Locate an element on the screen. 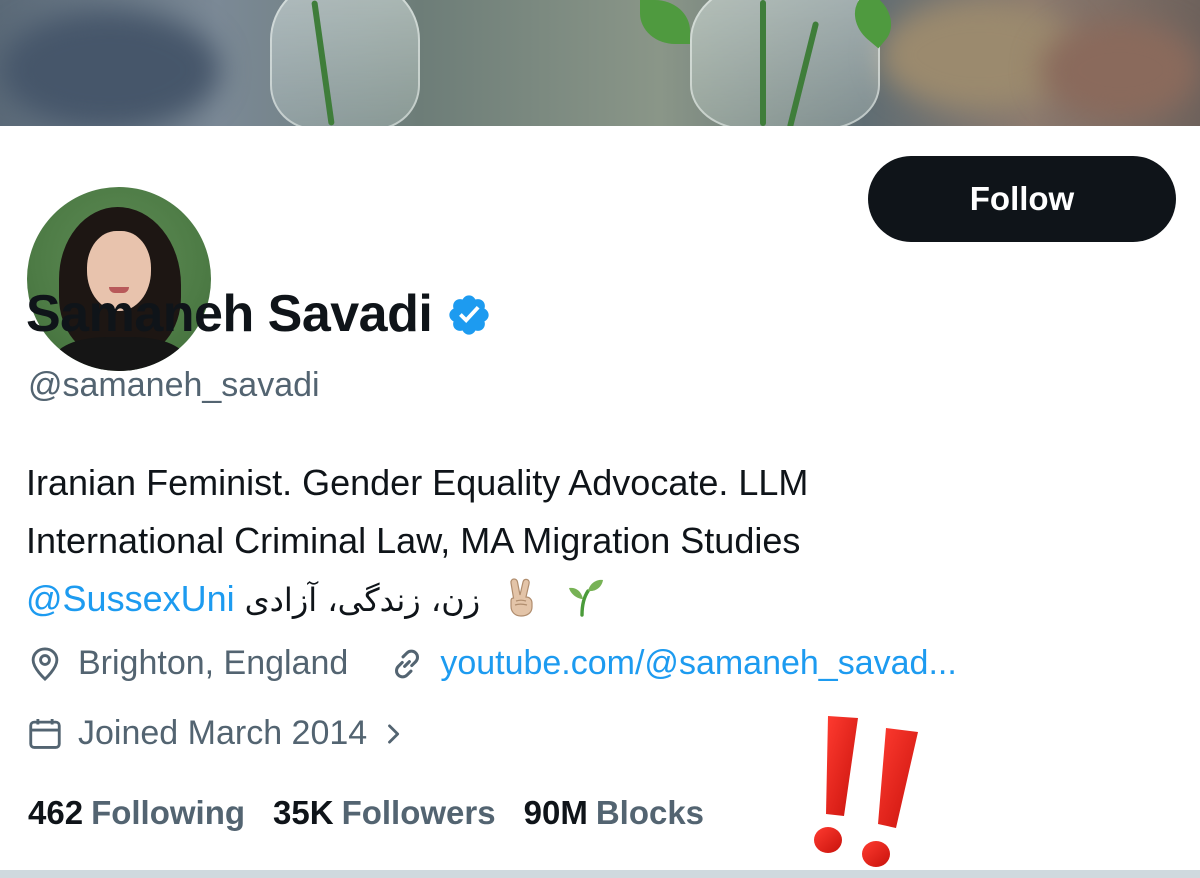 The width and height of the screenshot is (1200, 878). location-text: Brighton, England is located at coordinates (213, 663).